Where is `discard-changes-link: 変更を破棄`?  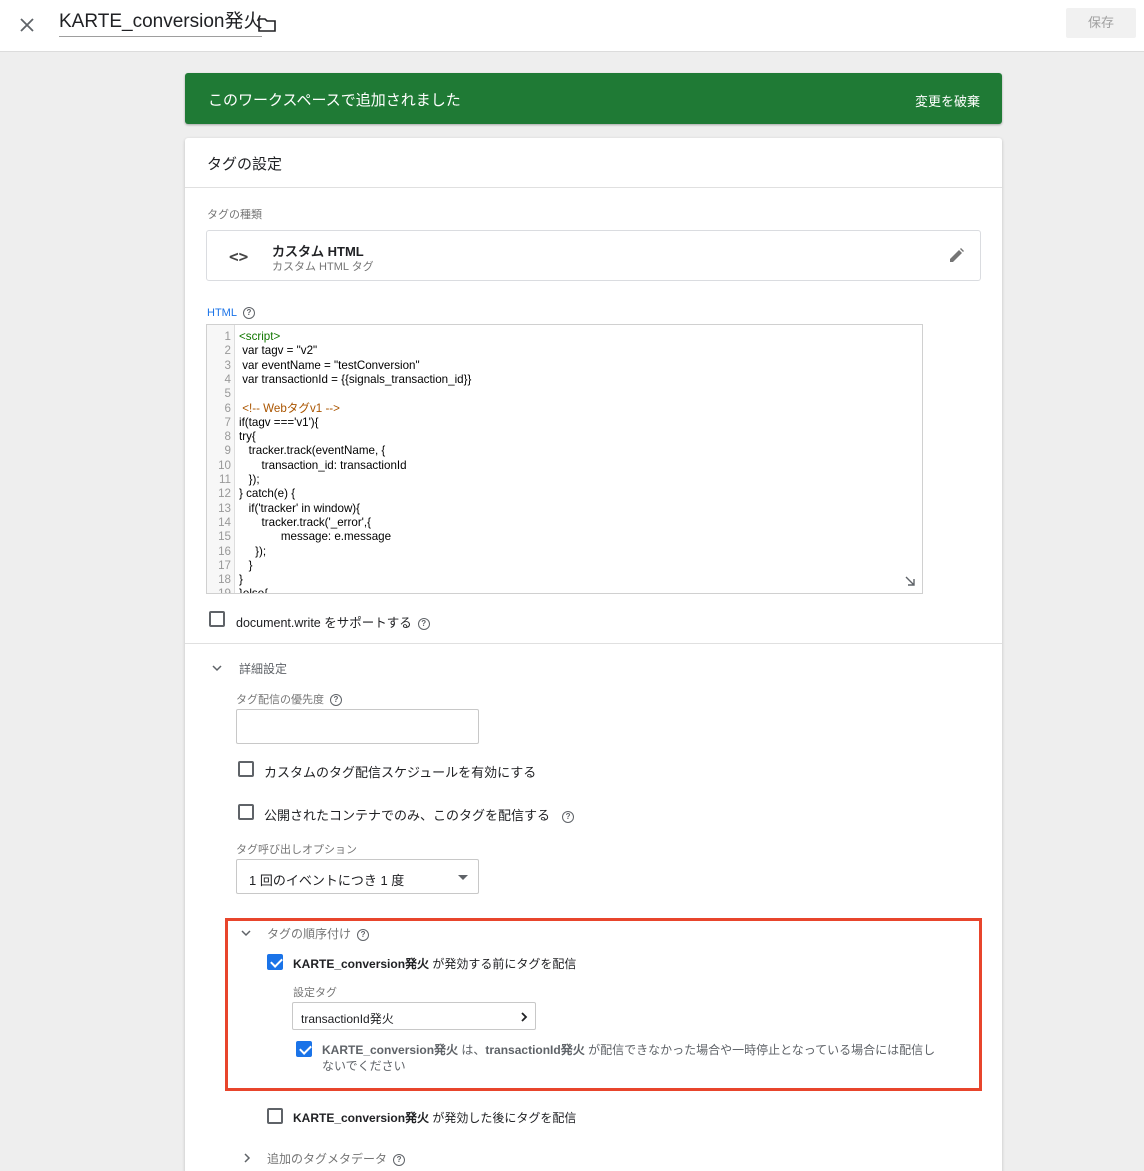 discard-changes-link: 変更を破棄 is located at coordinates (947, 100).